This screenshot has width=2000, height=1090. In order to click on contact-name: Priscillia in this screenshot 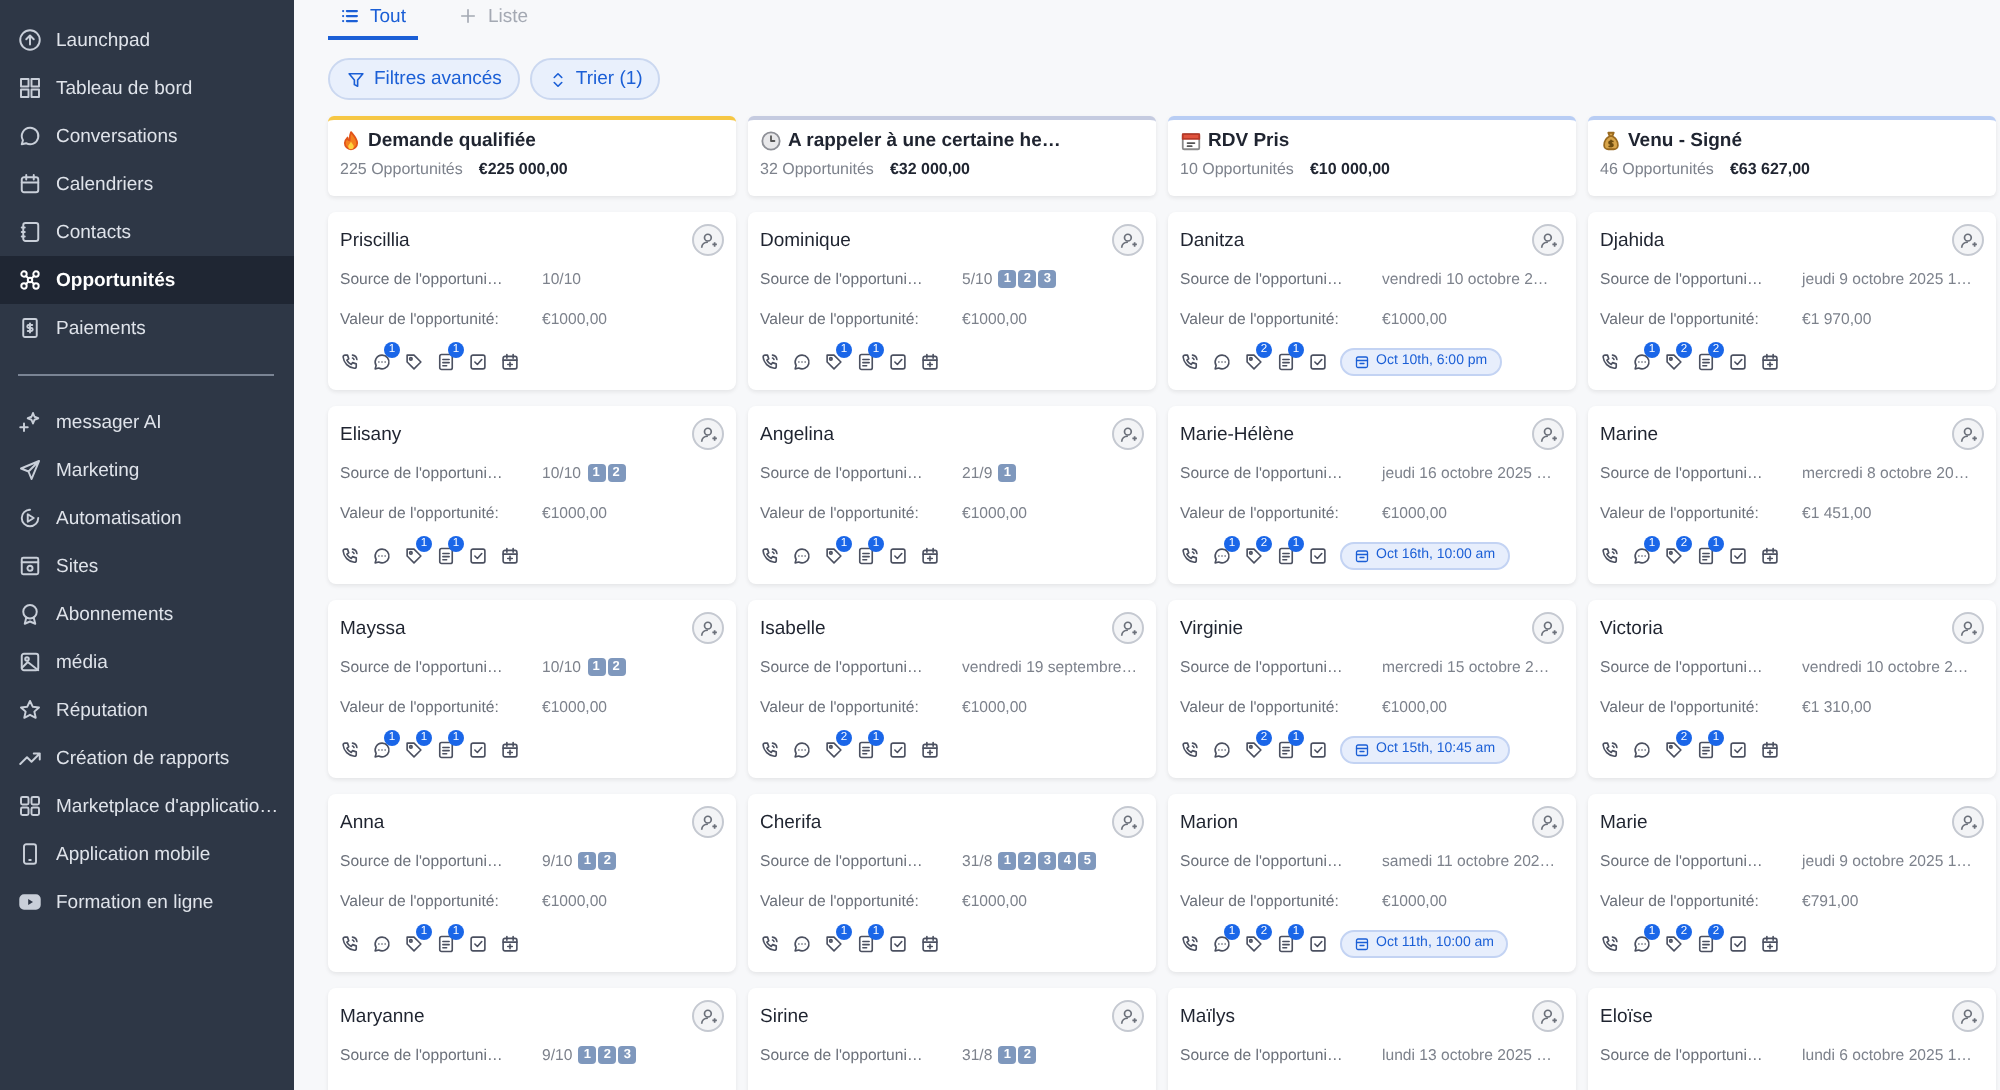, I will do `click(375, 240)`.